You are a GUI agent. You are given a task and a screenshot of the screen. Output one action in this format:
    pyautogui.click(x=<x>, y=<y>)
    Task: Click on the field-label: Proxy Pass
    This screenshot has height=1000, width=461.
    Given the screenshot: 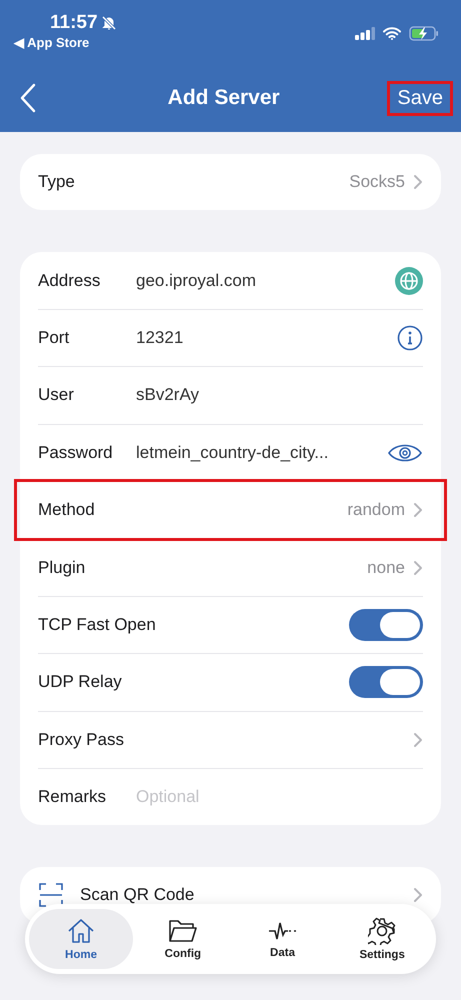 What is the action you would take?
    pyautogui.click(x=81, y=740)
    